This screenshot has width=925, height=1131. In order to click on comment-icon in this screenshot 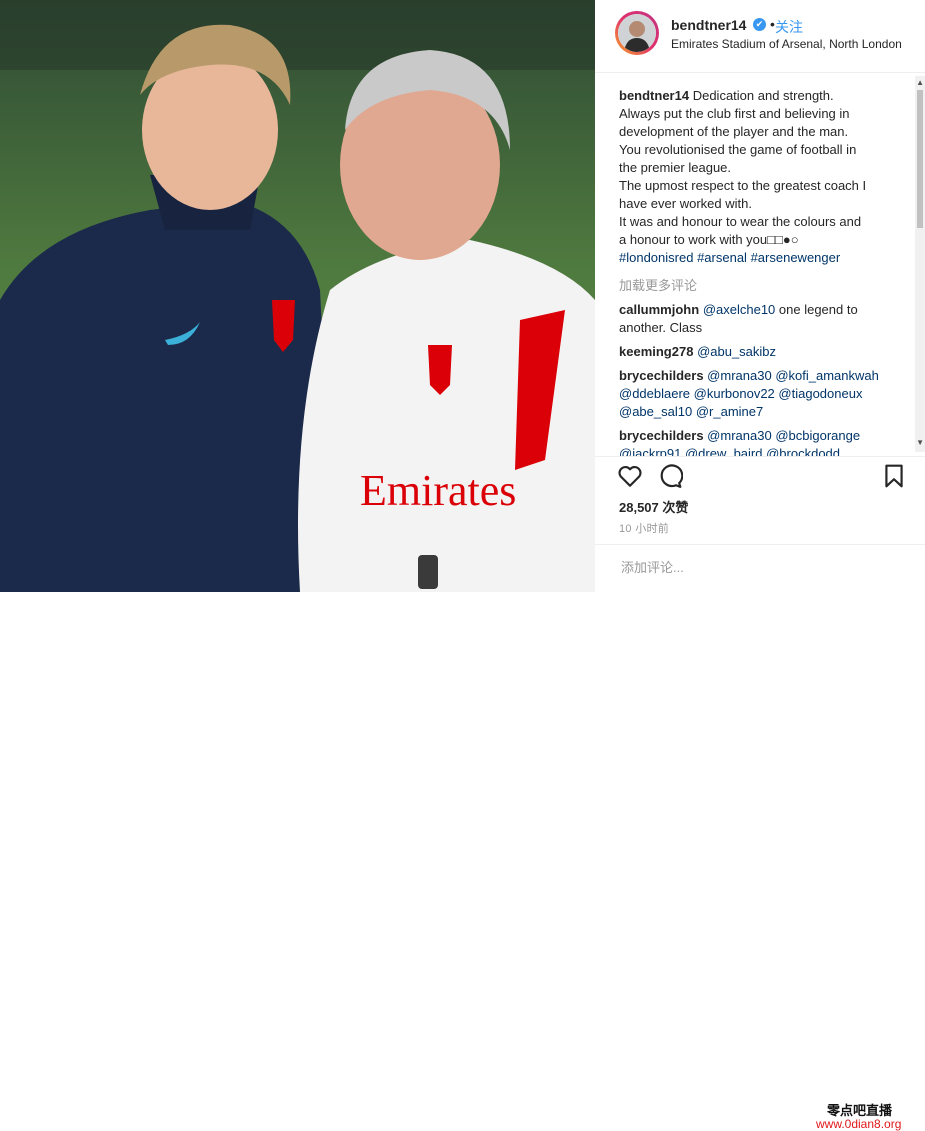, I will do `click(670, 476)`.